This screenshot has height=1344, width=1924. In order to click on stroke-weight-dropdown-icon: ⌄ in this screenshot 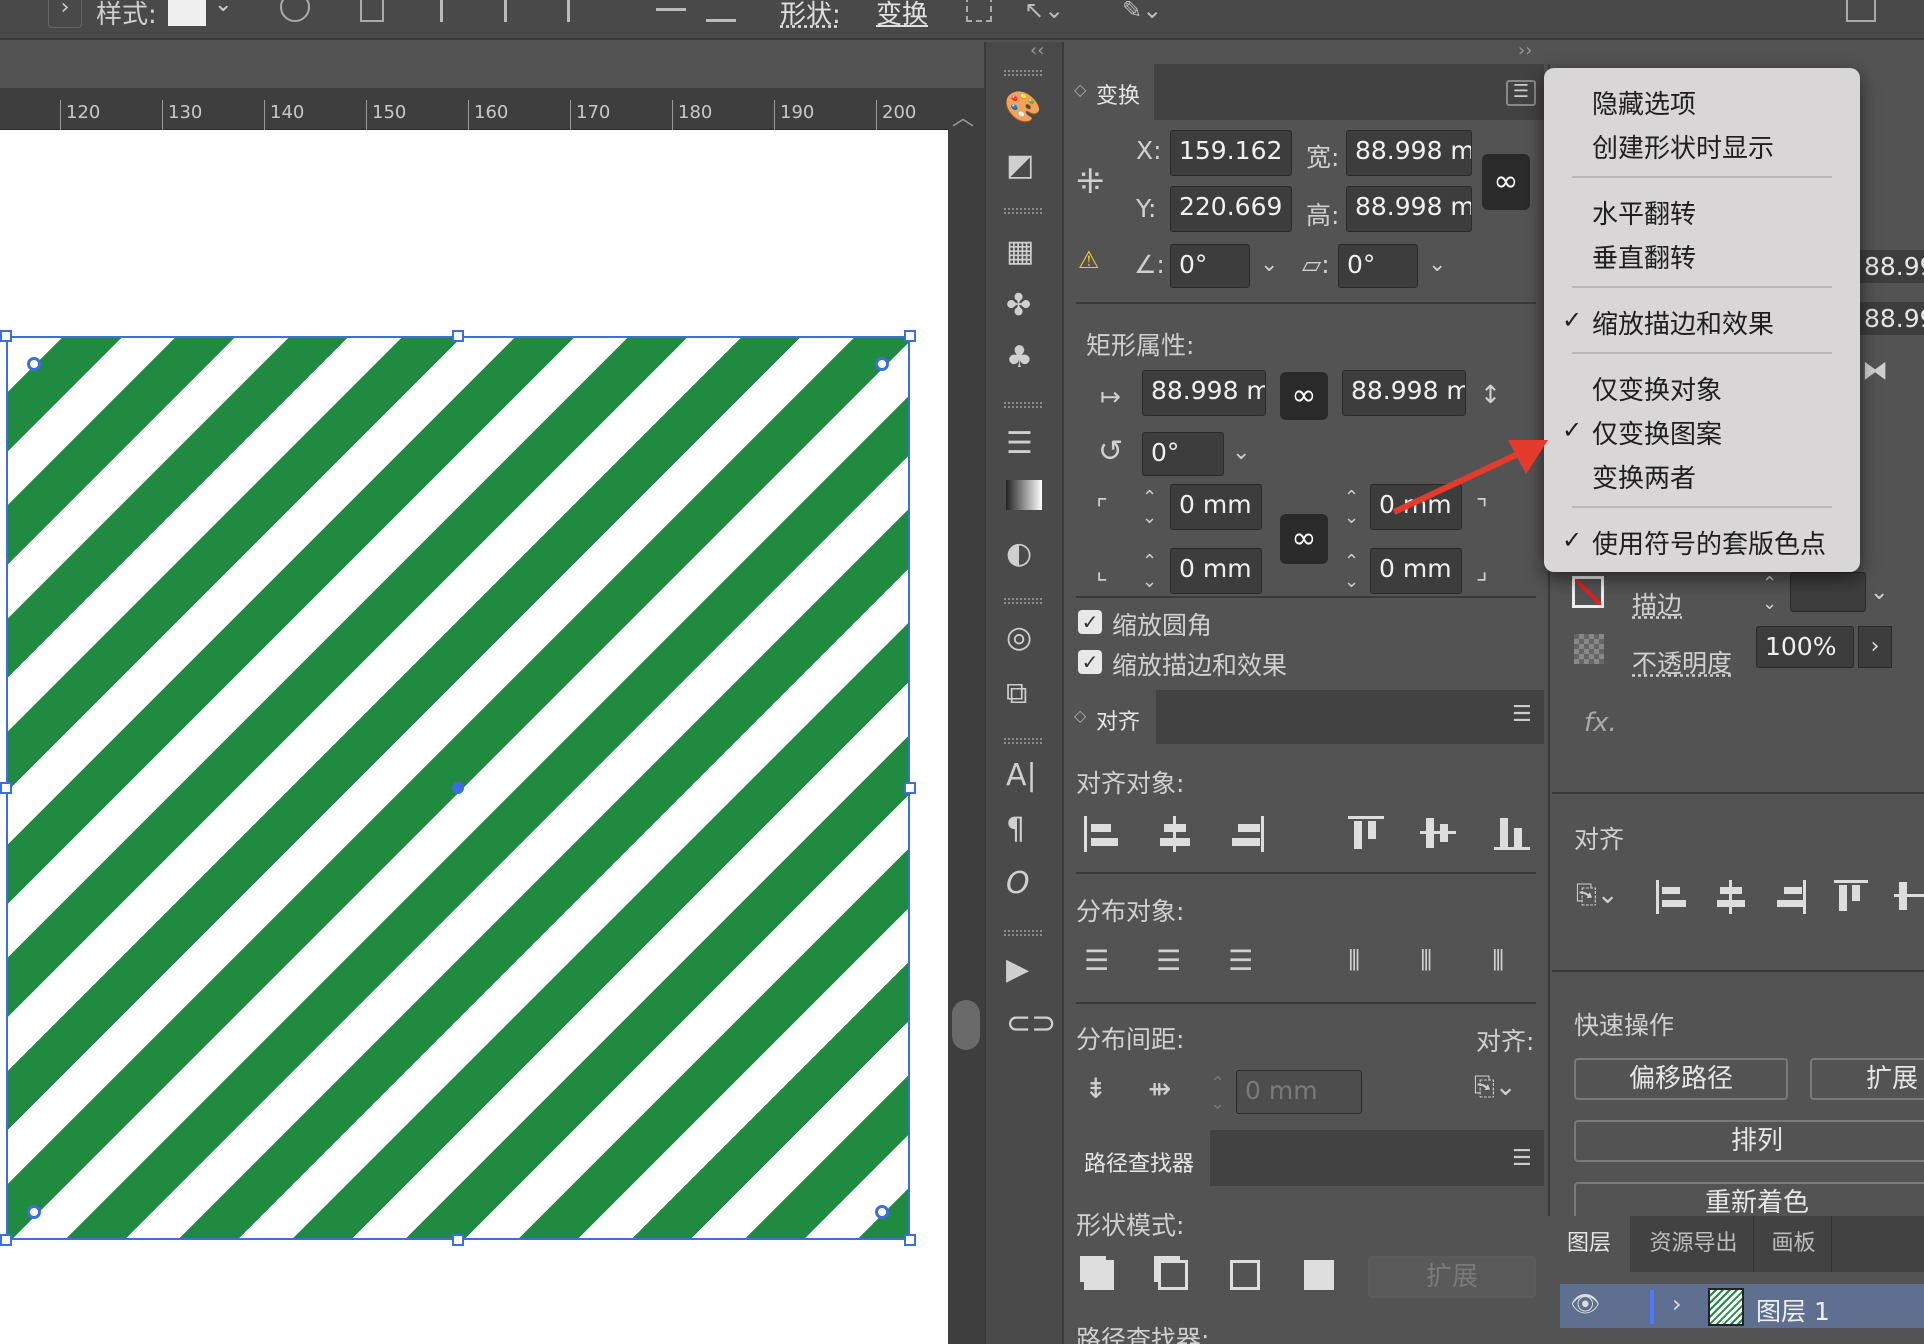, I will do `click(1879, 592)`.